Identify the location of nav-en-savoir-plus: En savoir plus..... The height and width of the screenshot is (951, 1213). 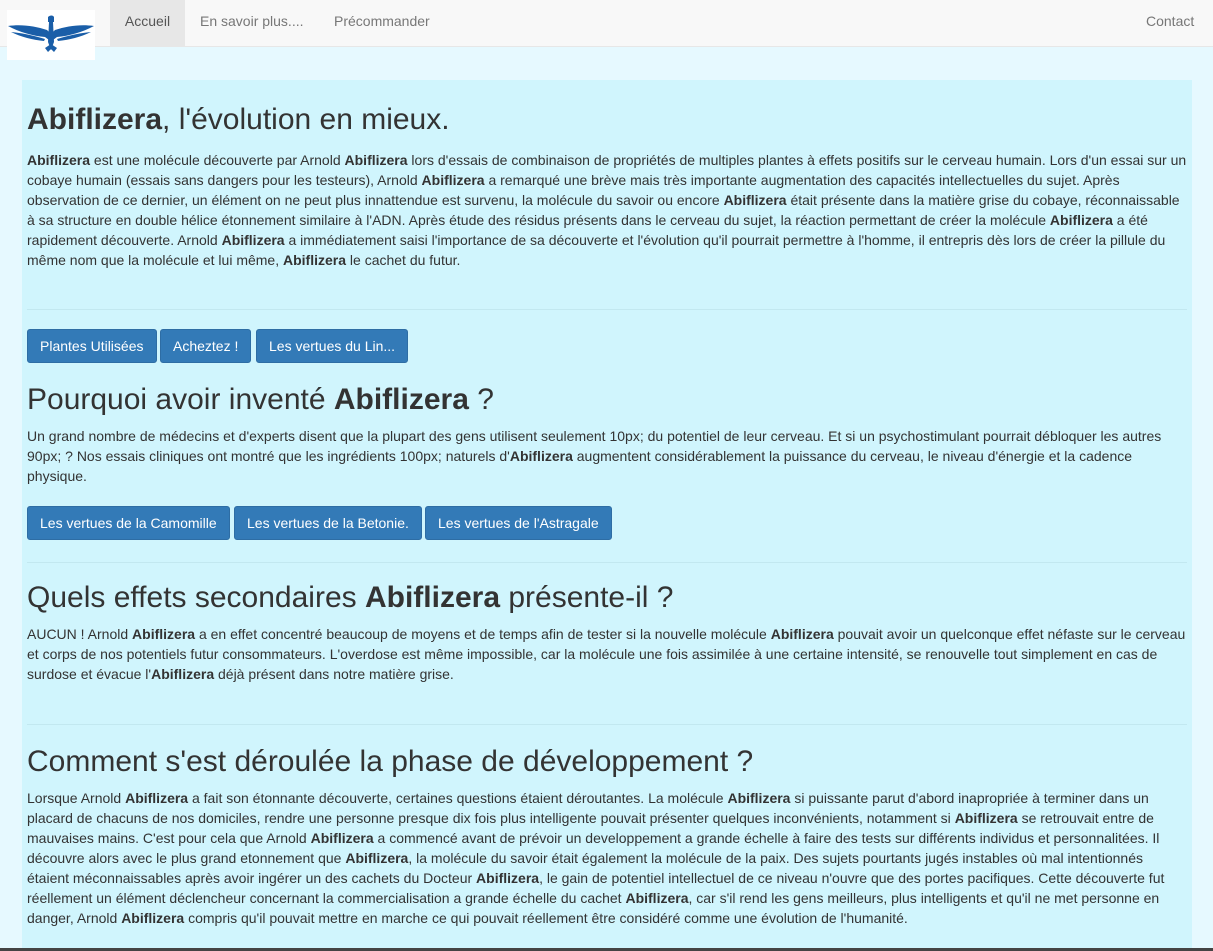
(252, 23).